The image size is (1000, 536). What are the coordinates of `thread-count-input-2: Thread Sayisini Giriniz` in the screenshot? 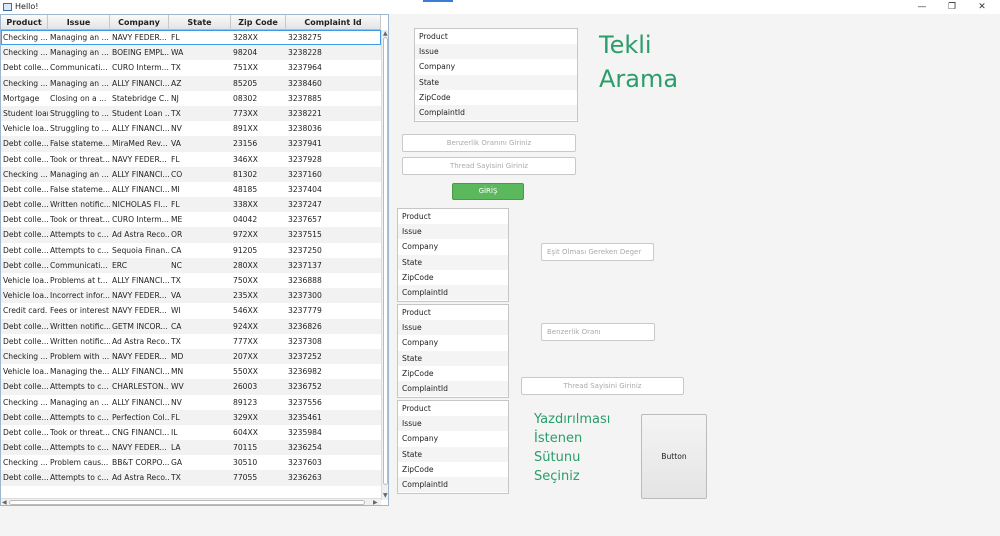 It's located at (602, 386).